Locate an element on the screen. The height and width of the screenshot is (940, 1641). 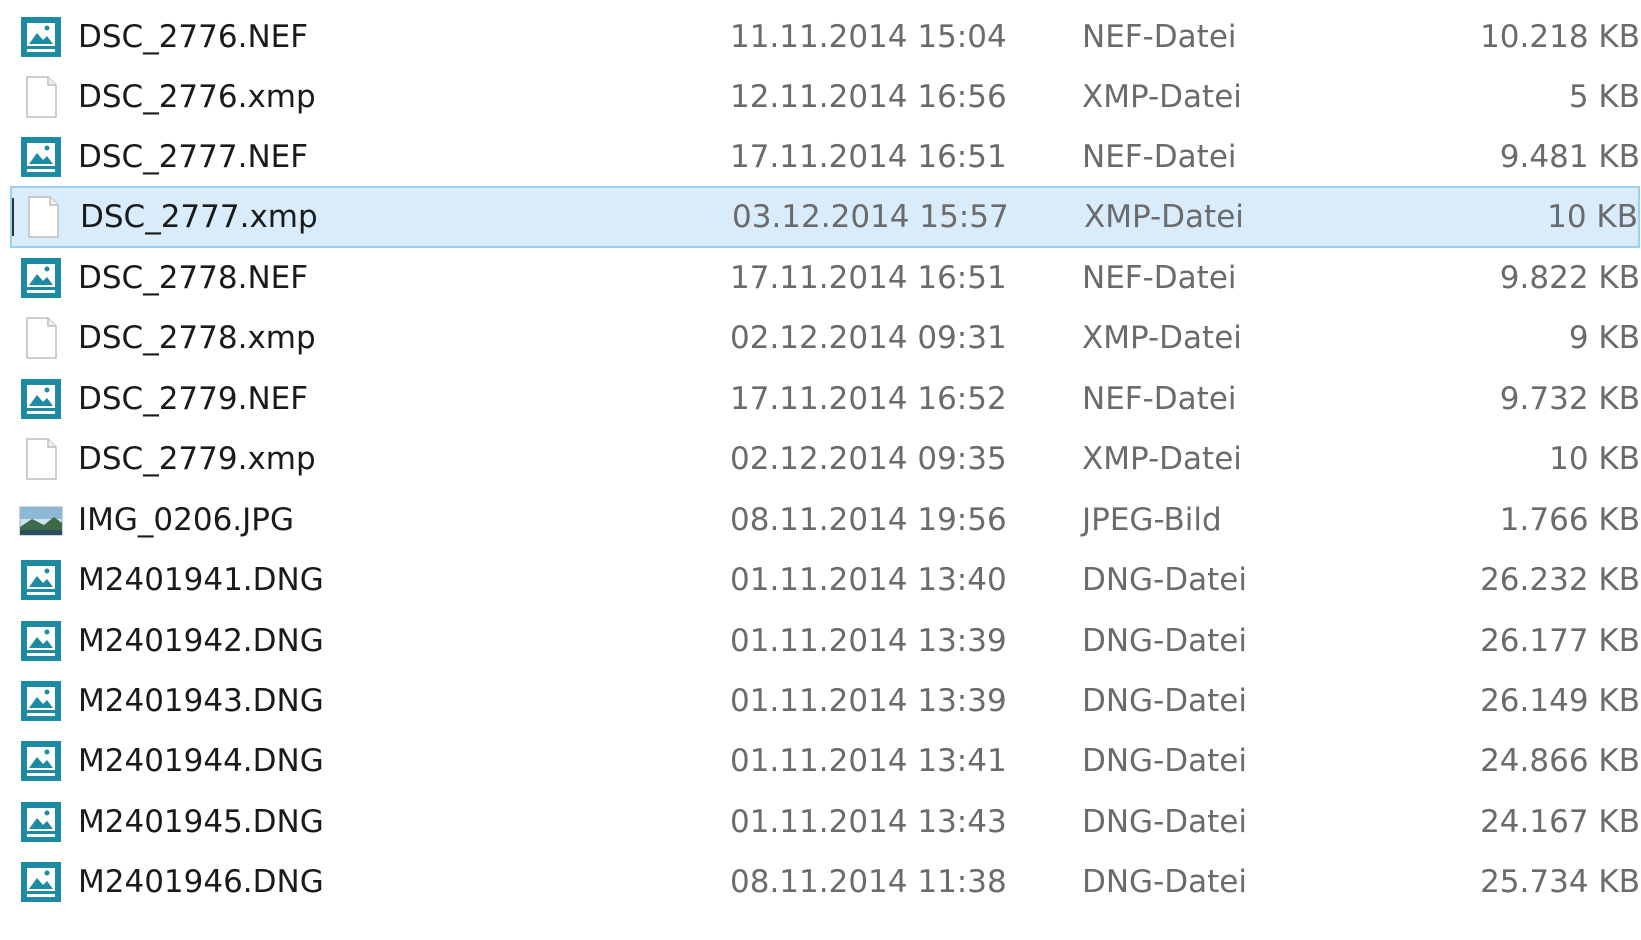
file-size: 10.218 KB is located at coordinates (1560, 37).